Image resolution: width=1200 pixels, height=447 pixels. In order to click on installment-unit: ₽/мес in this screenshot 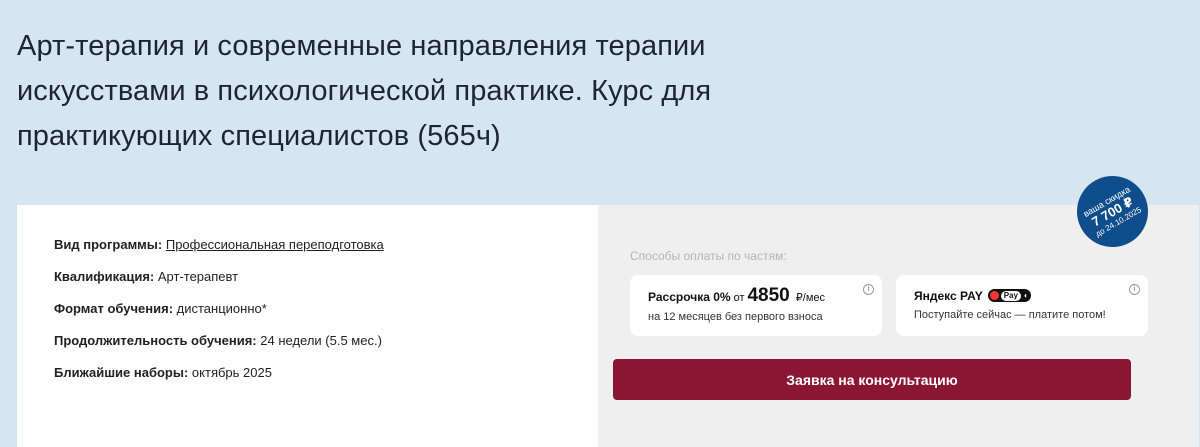, I will do `click(810, 298)`.